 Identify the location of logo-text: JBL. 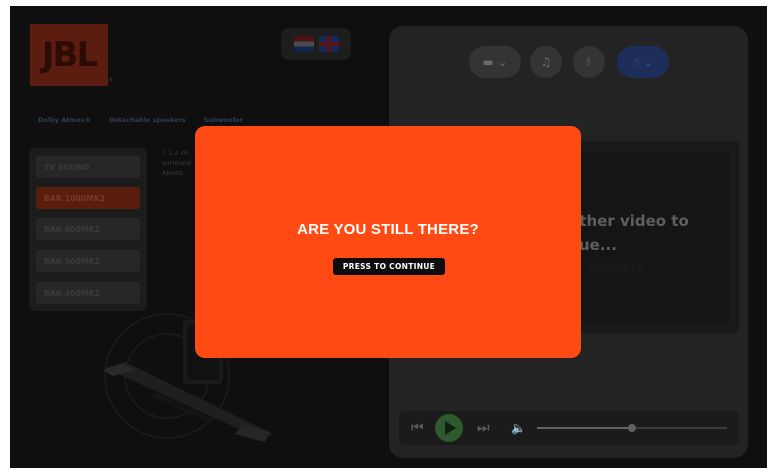
(69, 55).